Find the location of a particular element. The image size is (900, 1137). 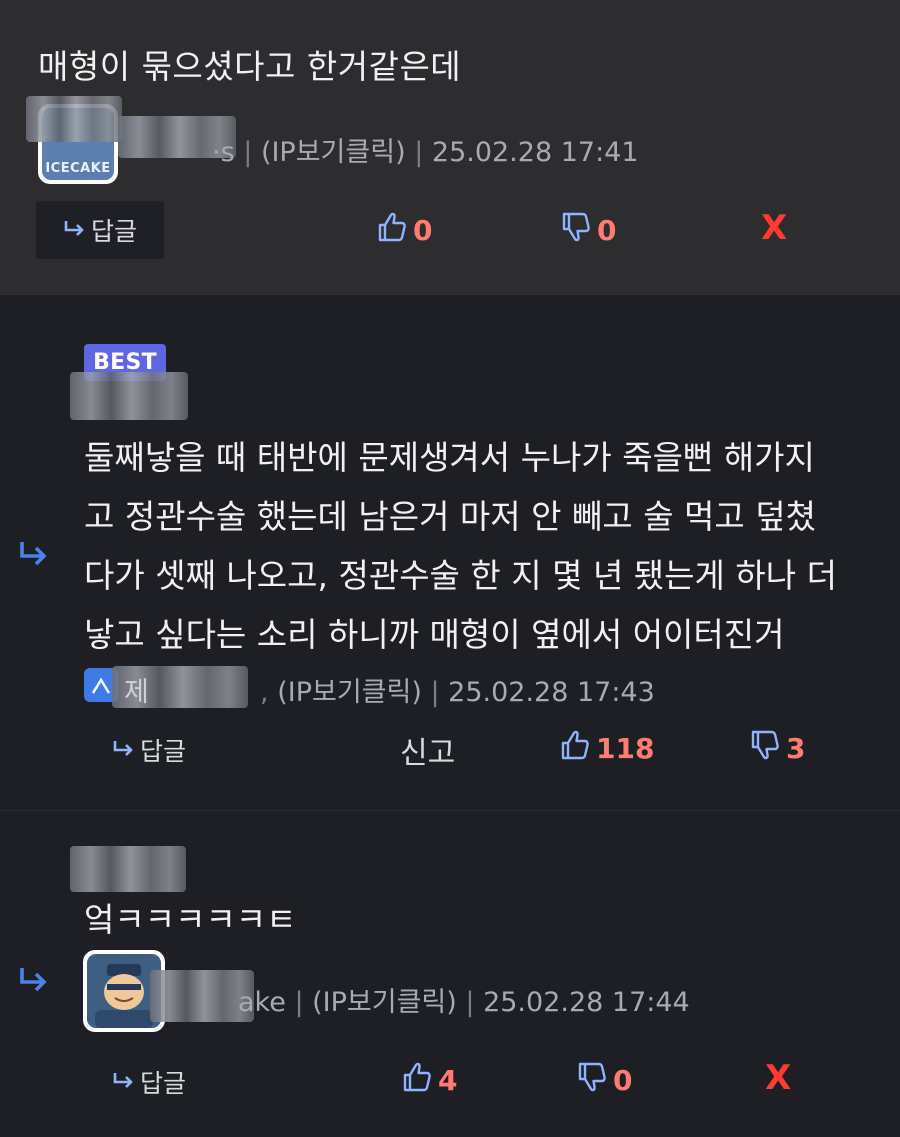

avatar-brand-label: ICECAKE is located at coordinates (78, 168).